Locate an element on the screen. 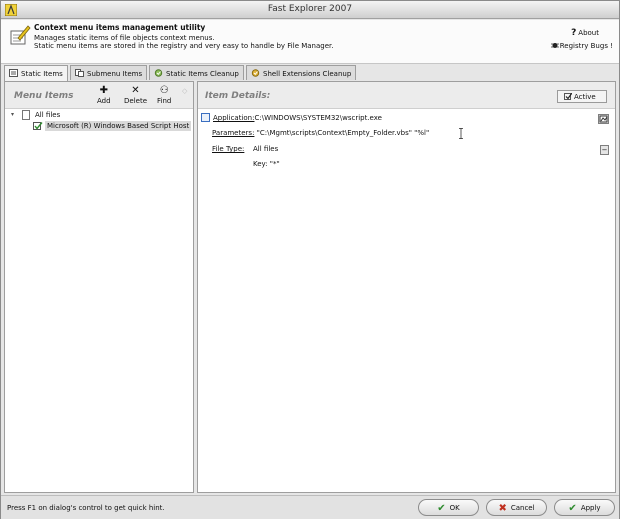 The image size is (620, 519). expand-icon: ▾ is located at coordinates (12, 114).